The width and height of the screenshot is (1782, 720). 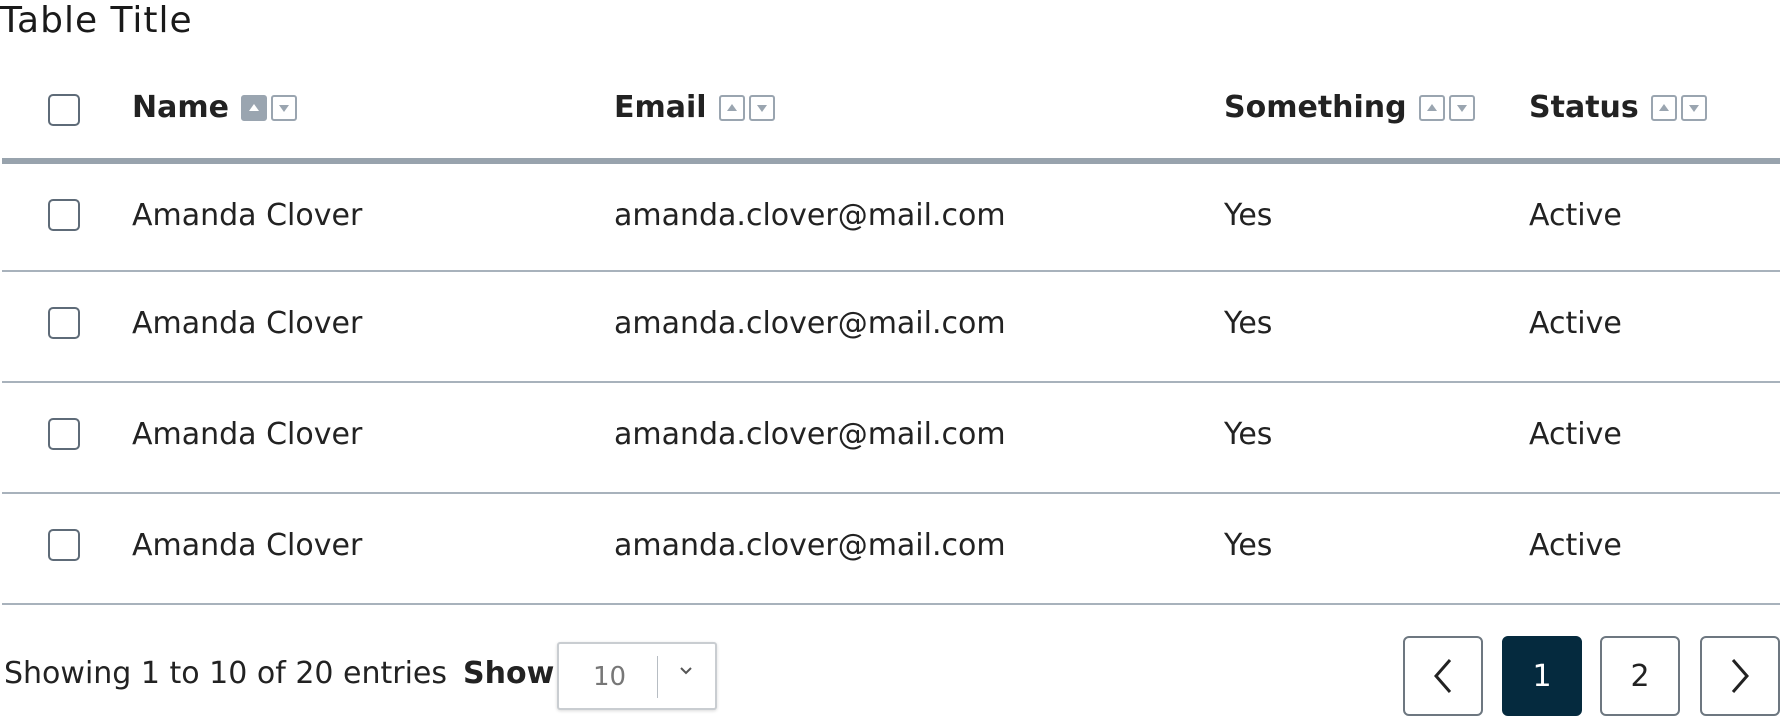 What do you see at coordinates (1640, 676) in the screenshot?
I see `page-2-button: 2` at bounding box center [1640, 676].